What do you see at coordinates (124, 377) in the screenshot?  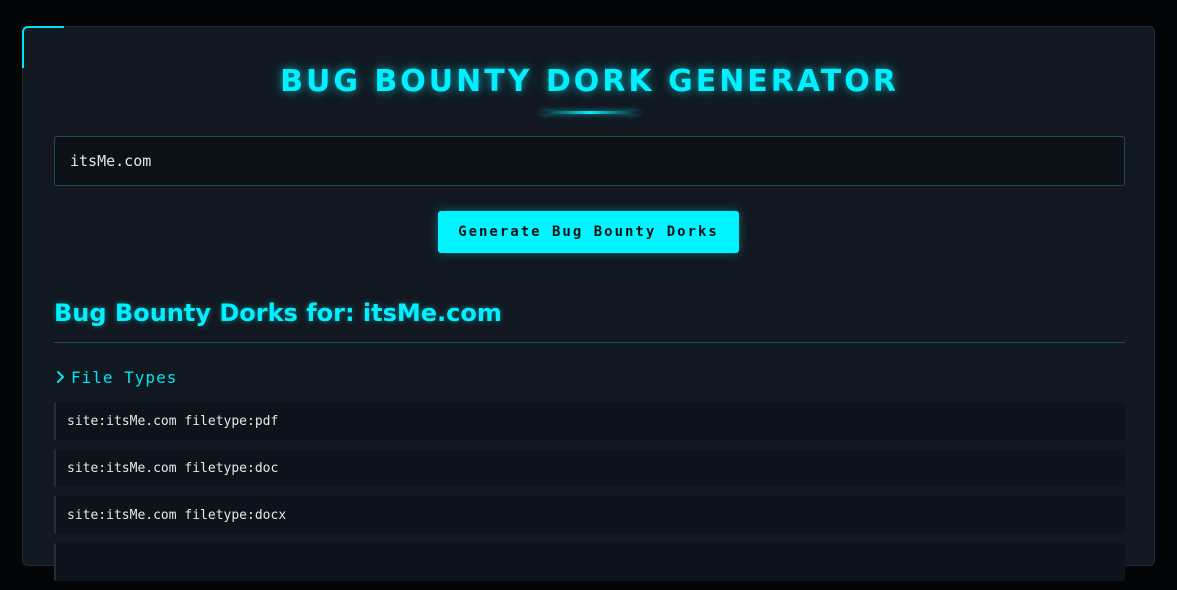 I see `category-label: File Types` at bounding box center [124, 377].